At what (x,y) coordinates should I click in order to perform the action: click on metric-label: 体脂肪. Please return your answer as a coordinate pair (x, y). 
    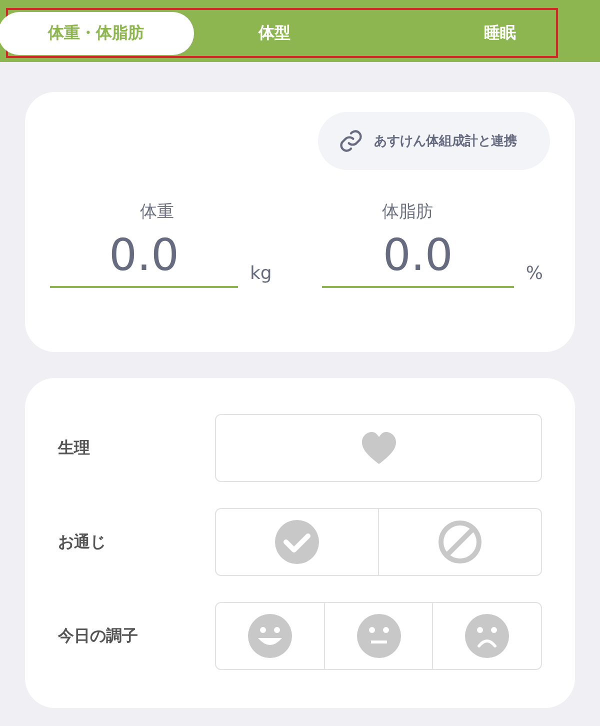
    Looking at the image, I should click on (407, 212).